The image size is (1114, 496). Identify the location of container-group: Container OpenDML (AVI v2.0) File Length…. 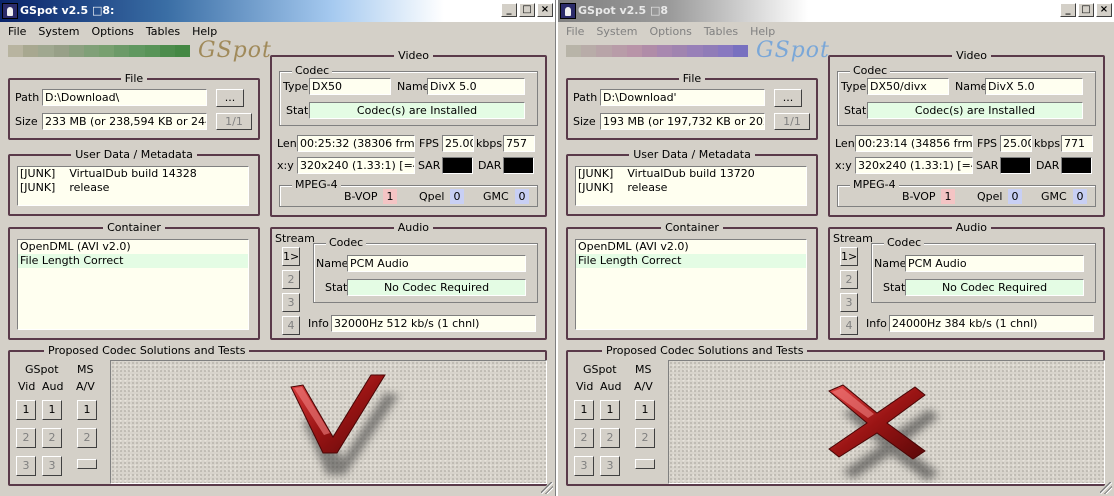
(134, 280).